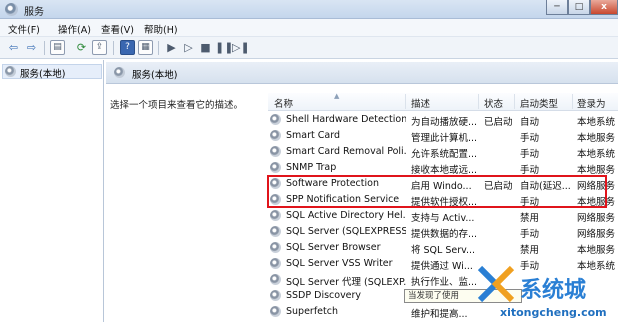 This screenshot has width=618, height=322. I want to click on stop-icon: ■, so click(205, 47).